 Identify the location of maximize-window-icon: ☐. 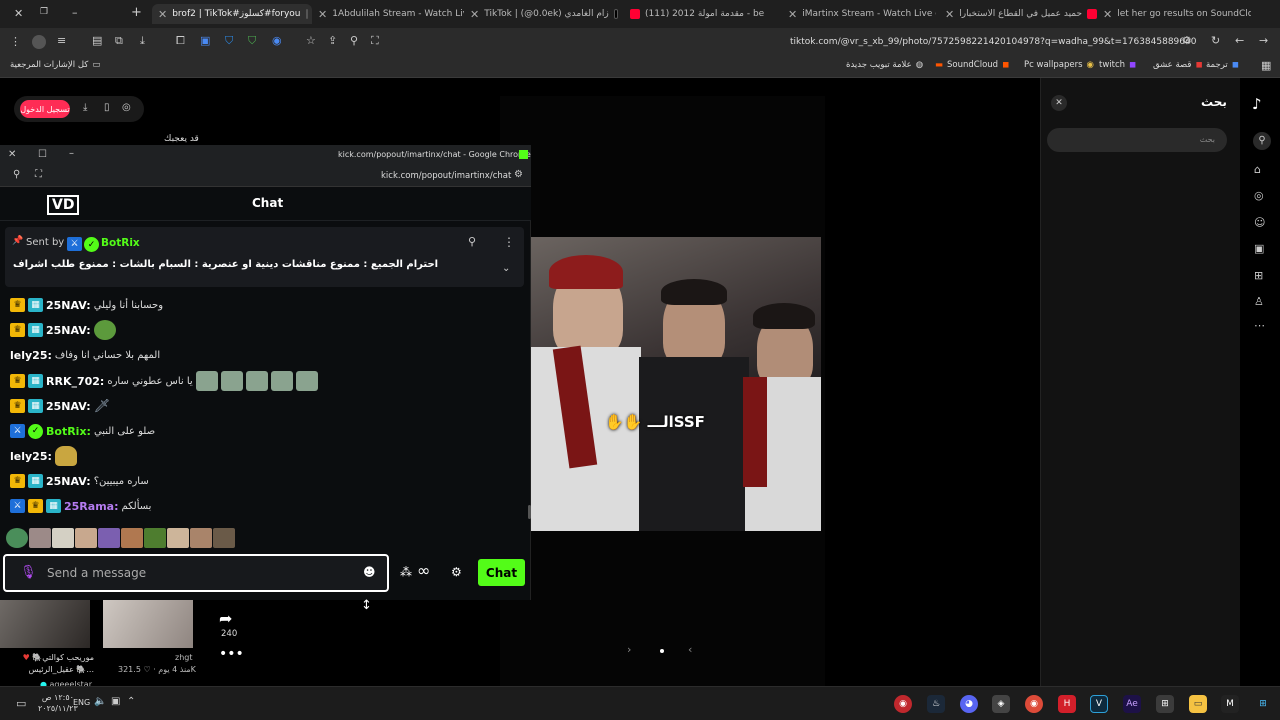
(42, 154).